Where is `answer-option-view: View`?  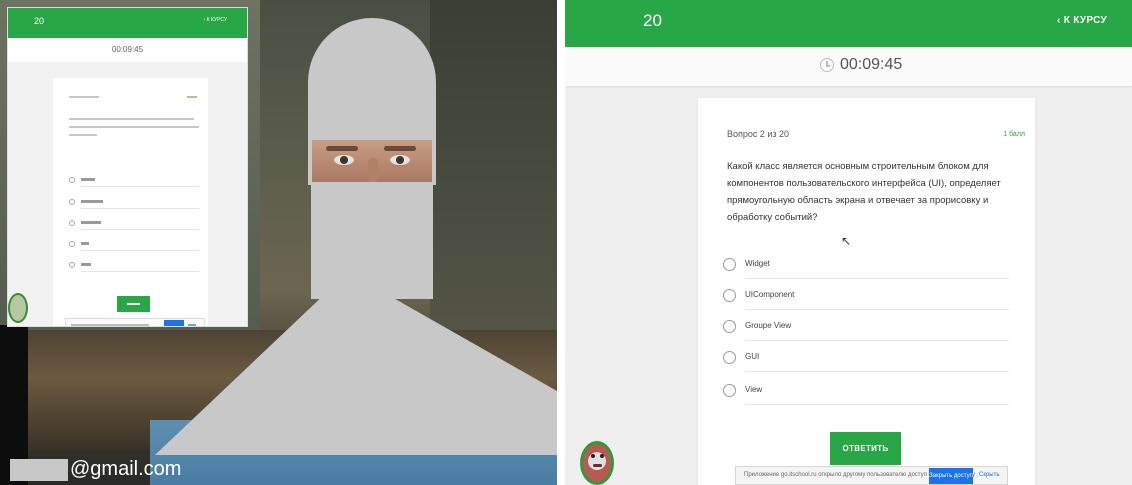
answer-option-view: View is located at coordinates (866, 392).